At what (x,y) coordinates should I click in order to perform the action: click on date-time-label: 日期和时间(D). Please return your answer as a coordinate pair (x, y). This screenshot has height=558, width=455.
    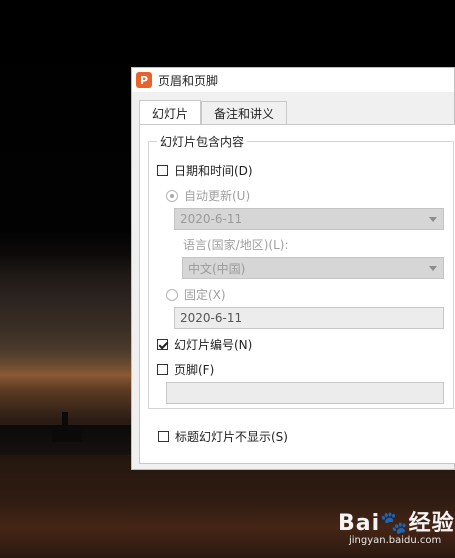
    Looking at the image, I should click on (213, 171).